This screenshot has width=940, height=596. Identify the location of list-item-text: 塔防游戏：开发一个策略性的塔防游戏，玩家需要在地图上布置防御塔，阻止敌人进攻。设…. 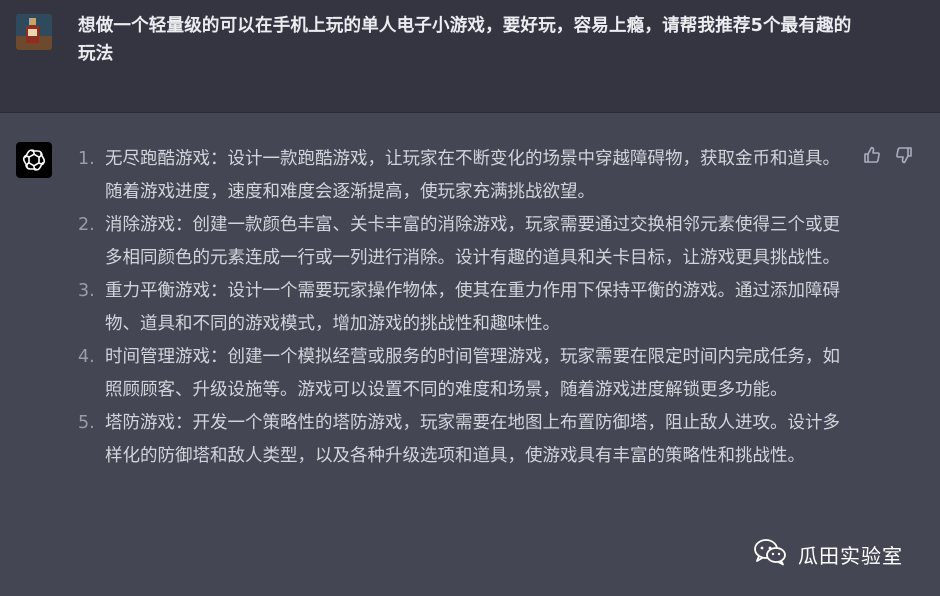
(472, 439).